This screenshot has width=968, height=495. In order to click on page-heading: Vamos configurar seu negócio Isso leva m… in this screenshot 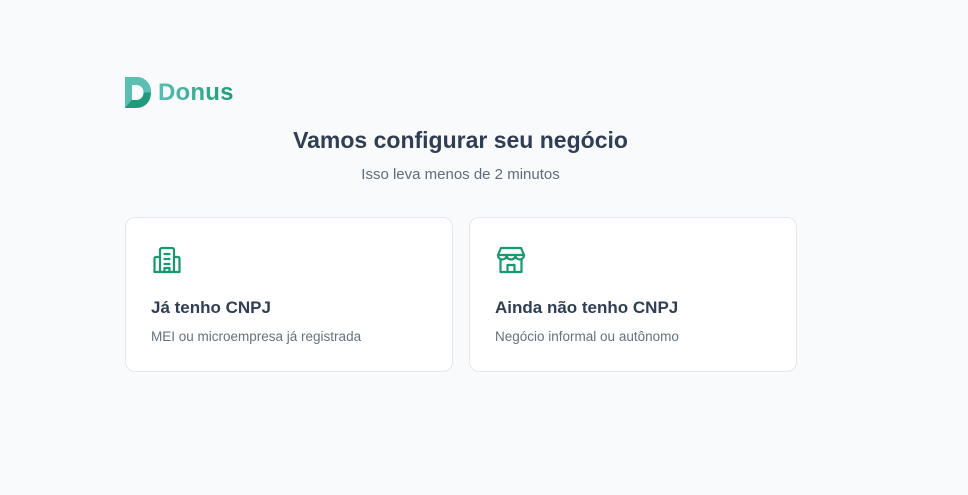, I will do `click(460, 154)`.